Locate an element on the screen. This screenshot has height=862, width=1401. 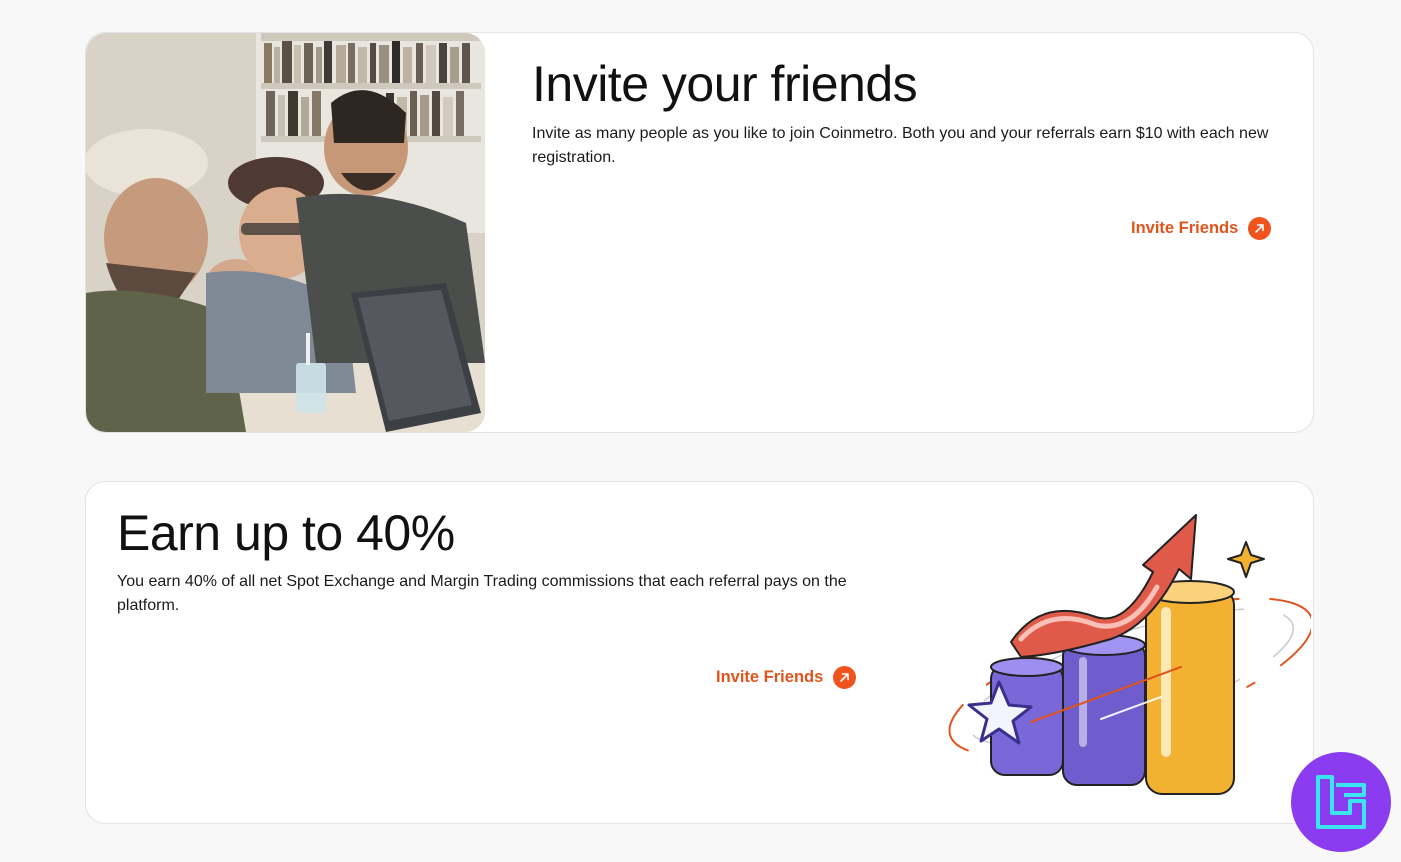
growth-chart-illustration is located at coordinates (1117, 657).